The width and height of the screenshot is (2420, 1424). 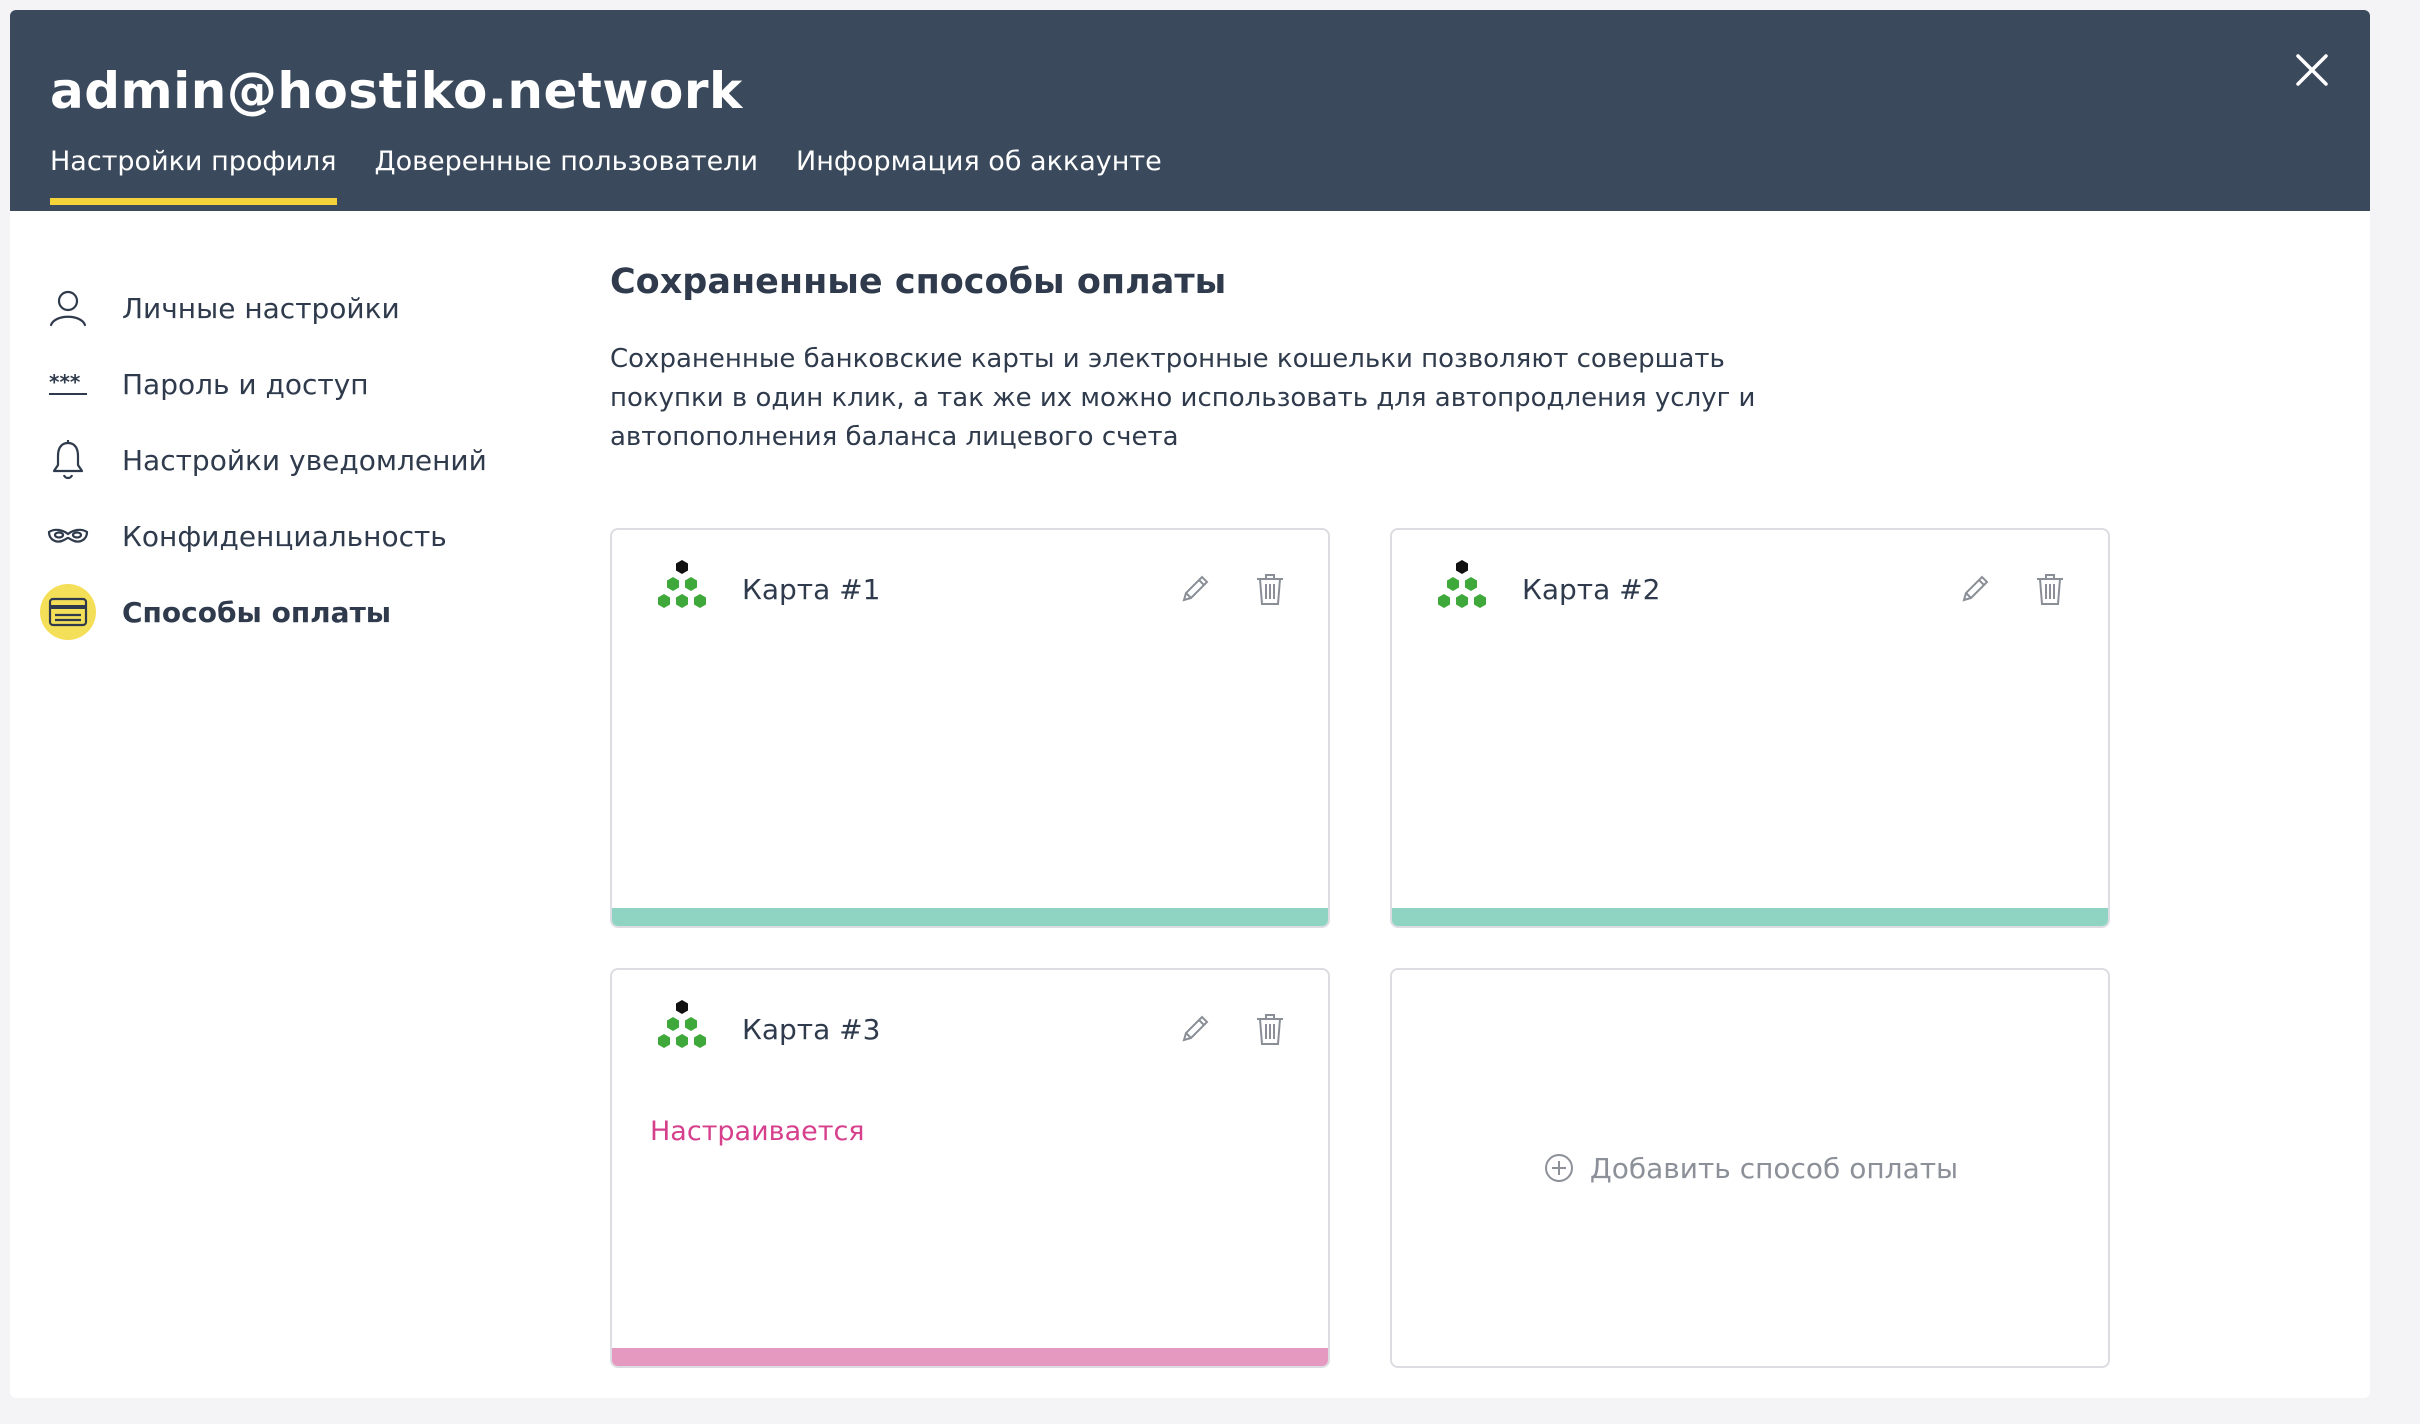 I want to click on credit-card-icon, so click(x=68, y=612).